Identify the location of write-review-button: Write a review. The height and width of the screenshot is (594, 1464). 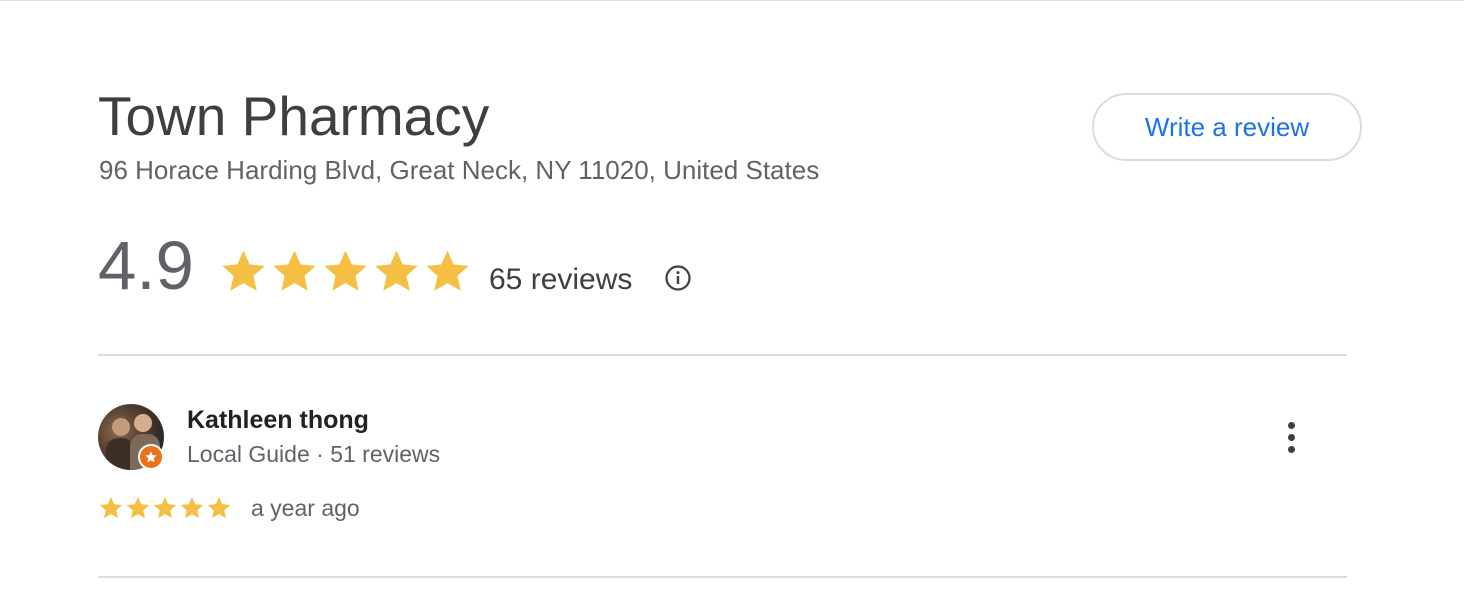
(1227, 127).